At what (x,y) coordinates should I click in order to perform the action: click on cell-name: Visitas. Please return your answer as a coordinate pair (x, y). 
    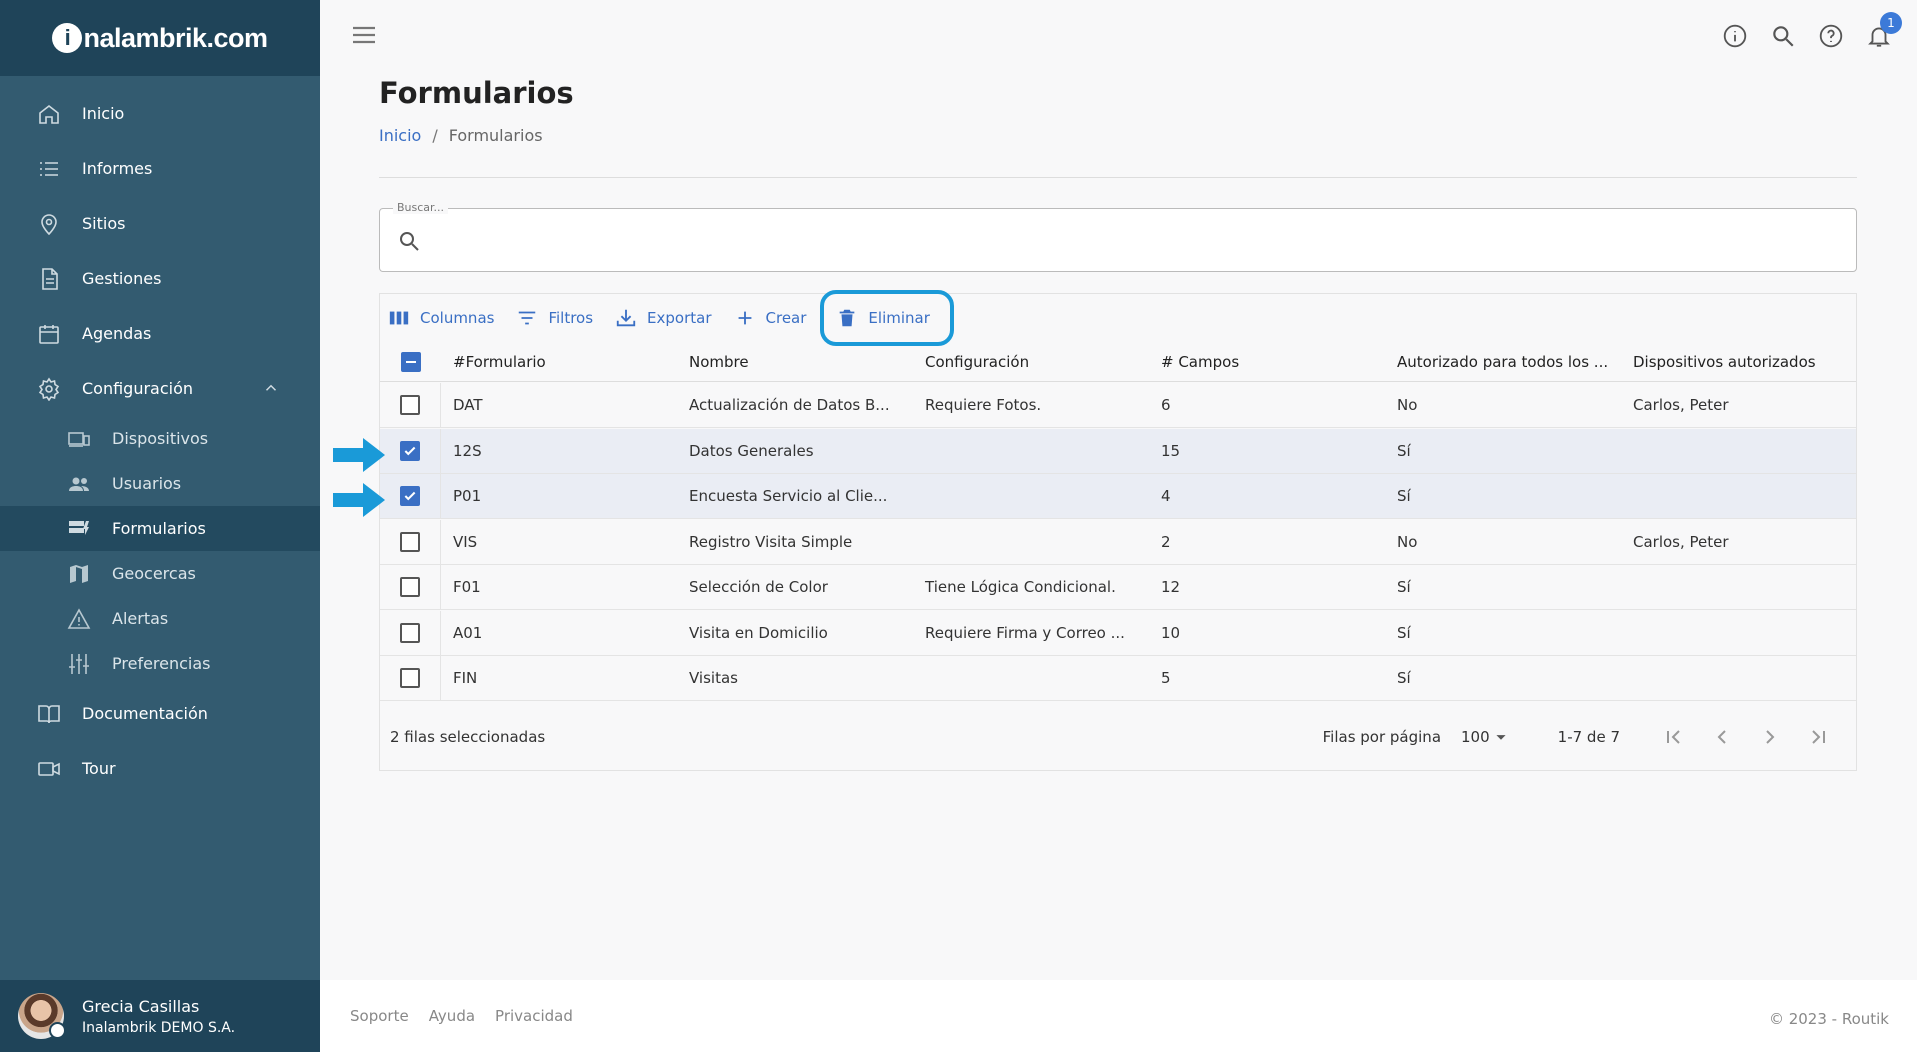
    Looking at the image, I should click on (713, 678).